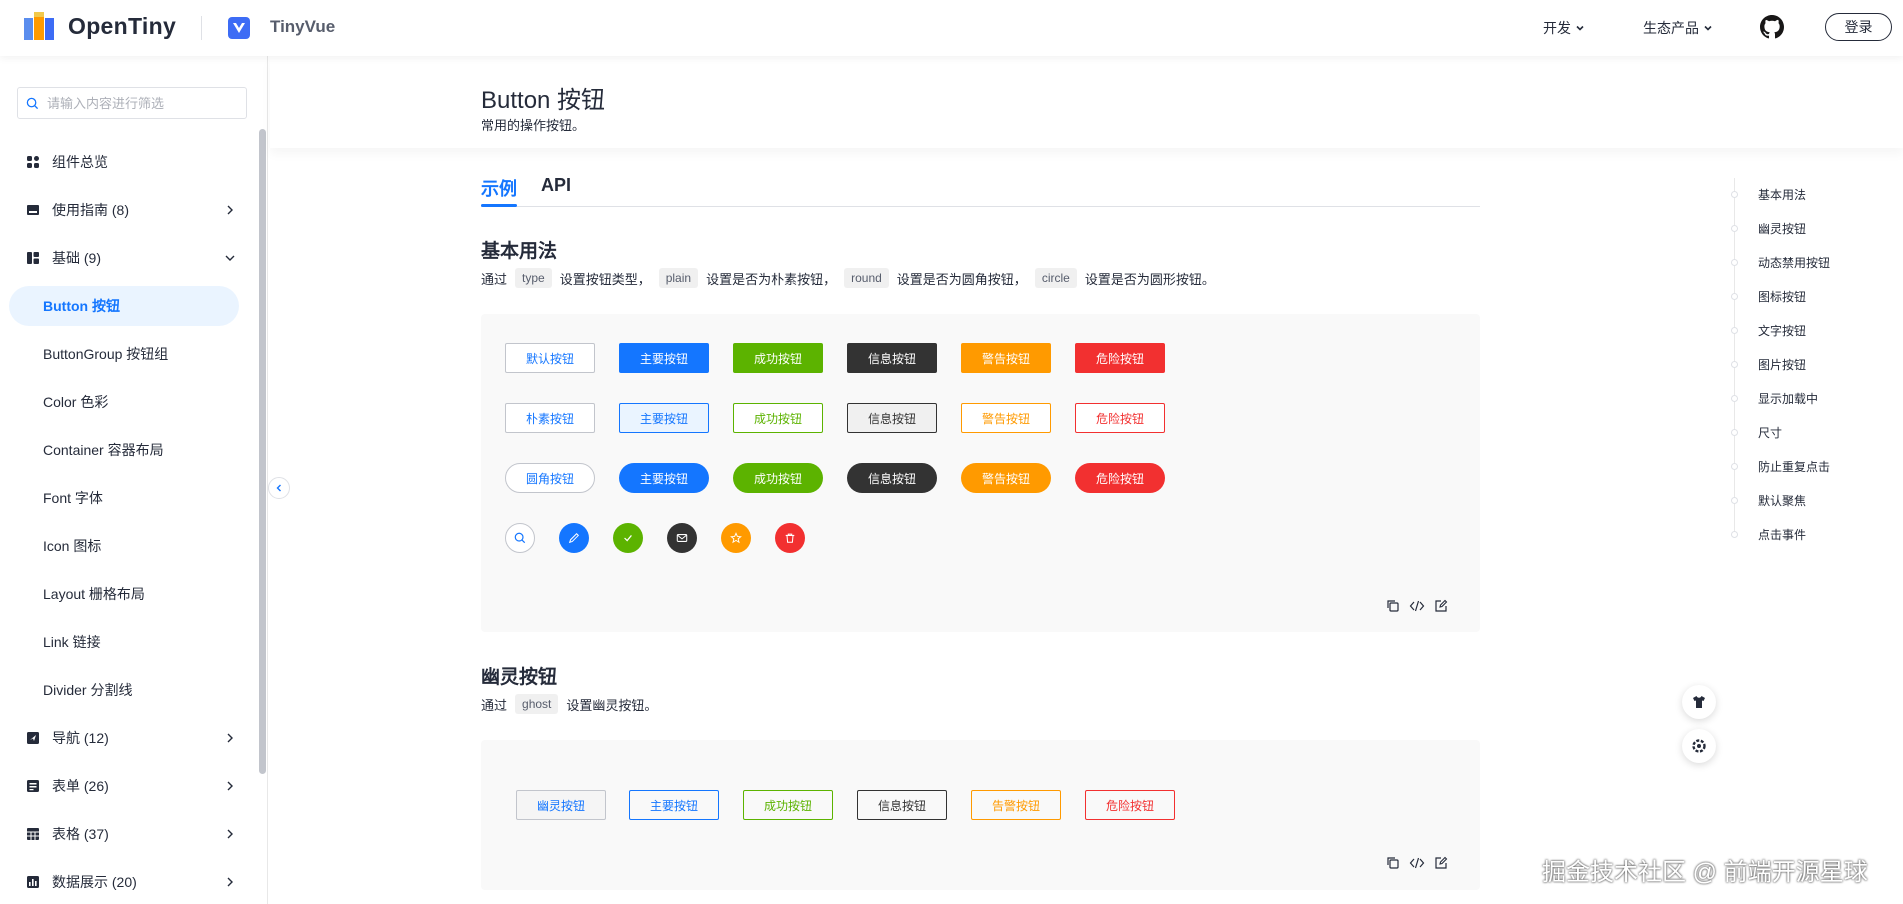  Describe the element at coordinates (1120, 418) in the screenshot. I see `plain-danger-button: 危险按钮` at that location.